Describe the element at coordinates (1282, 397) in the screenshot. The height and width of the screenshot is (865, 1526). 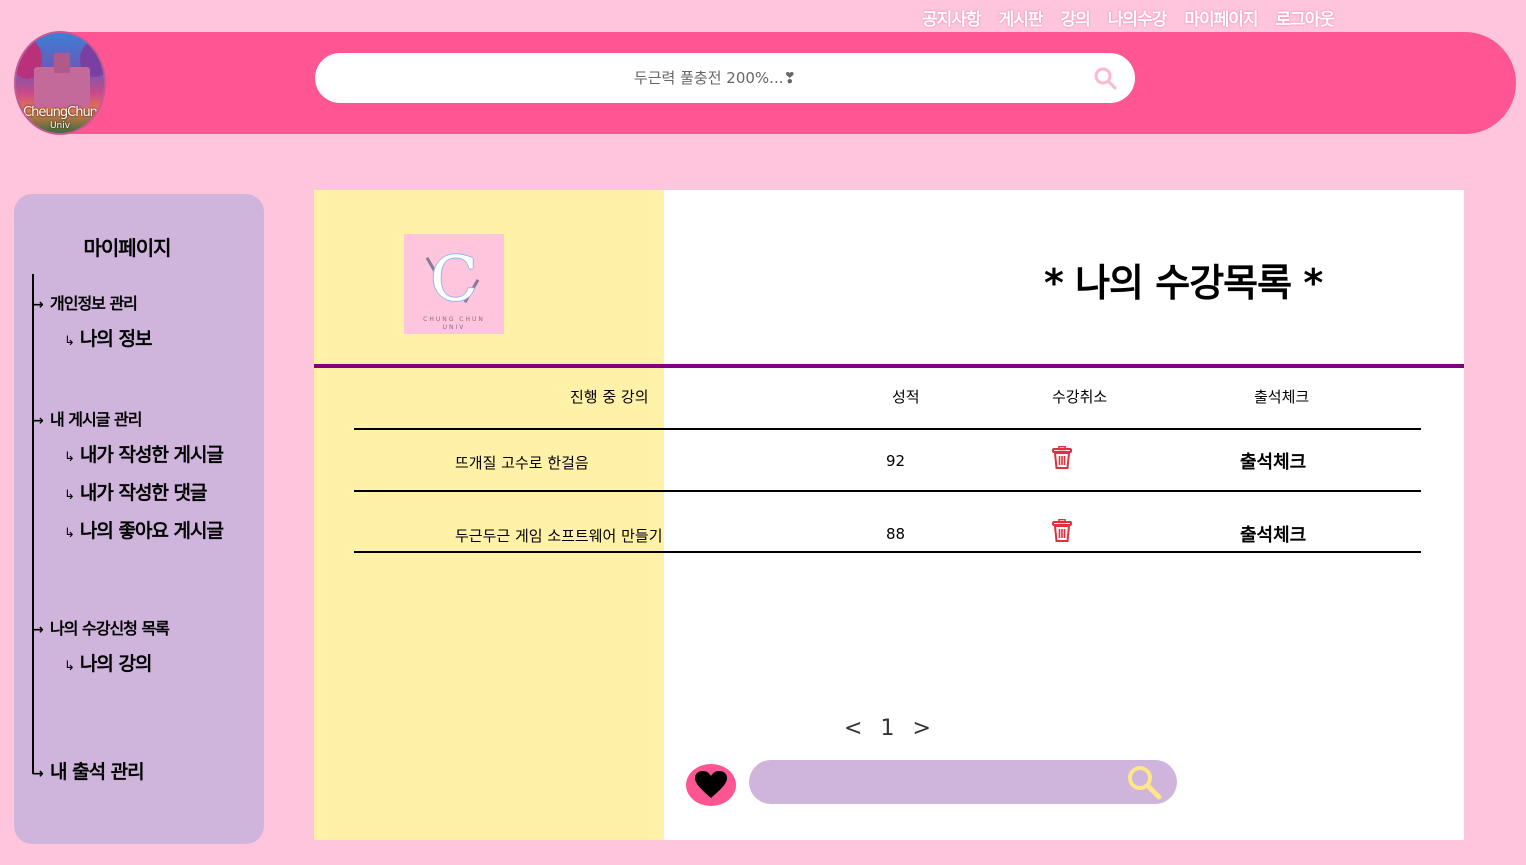
I see `column-header-attendance: 출석체크` at that location.